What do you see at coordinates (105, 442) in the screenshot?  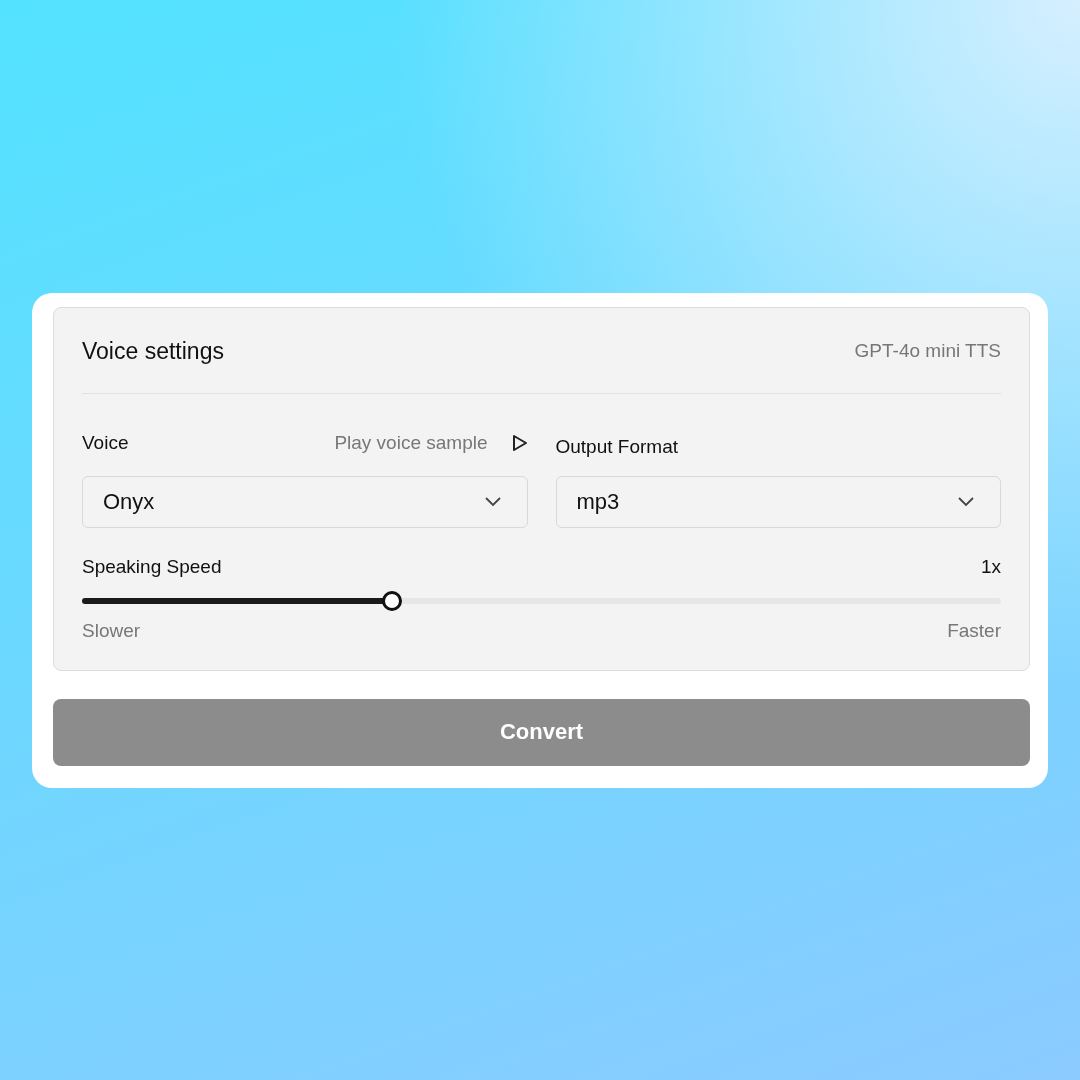 I see `voice-label: Voice` at bounding box center [105, 442].